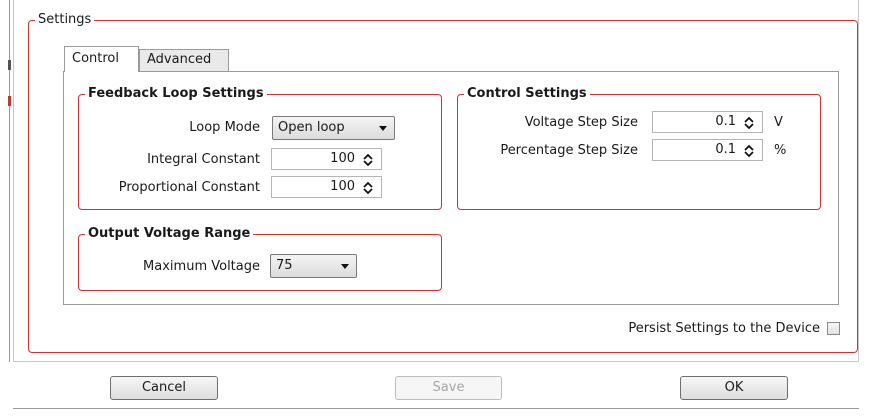  I want to click on output-voltage-group: Output Voltage Range, so click(260, 259).